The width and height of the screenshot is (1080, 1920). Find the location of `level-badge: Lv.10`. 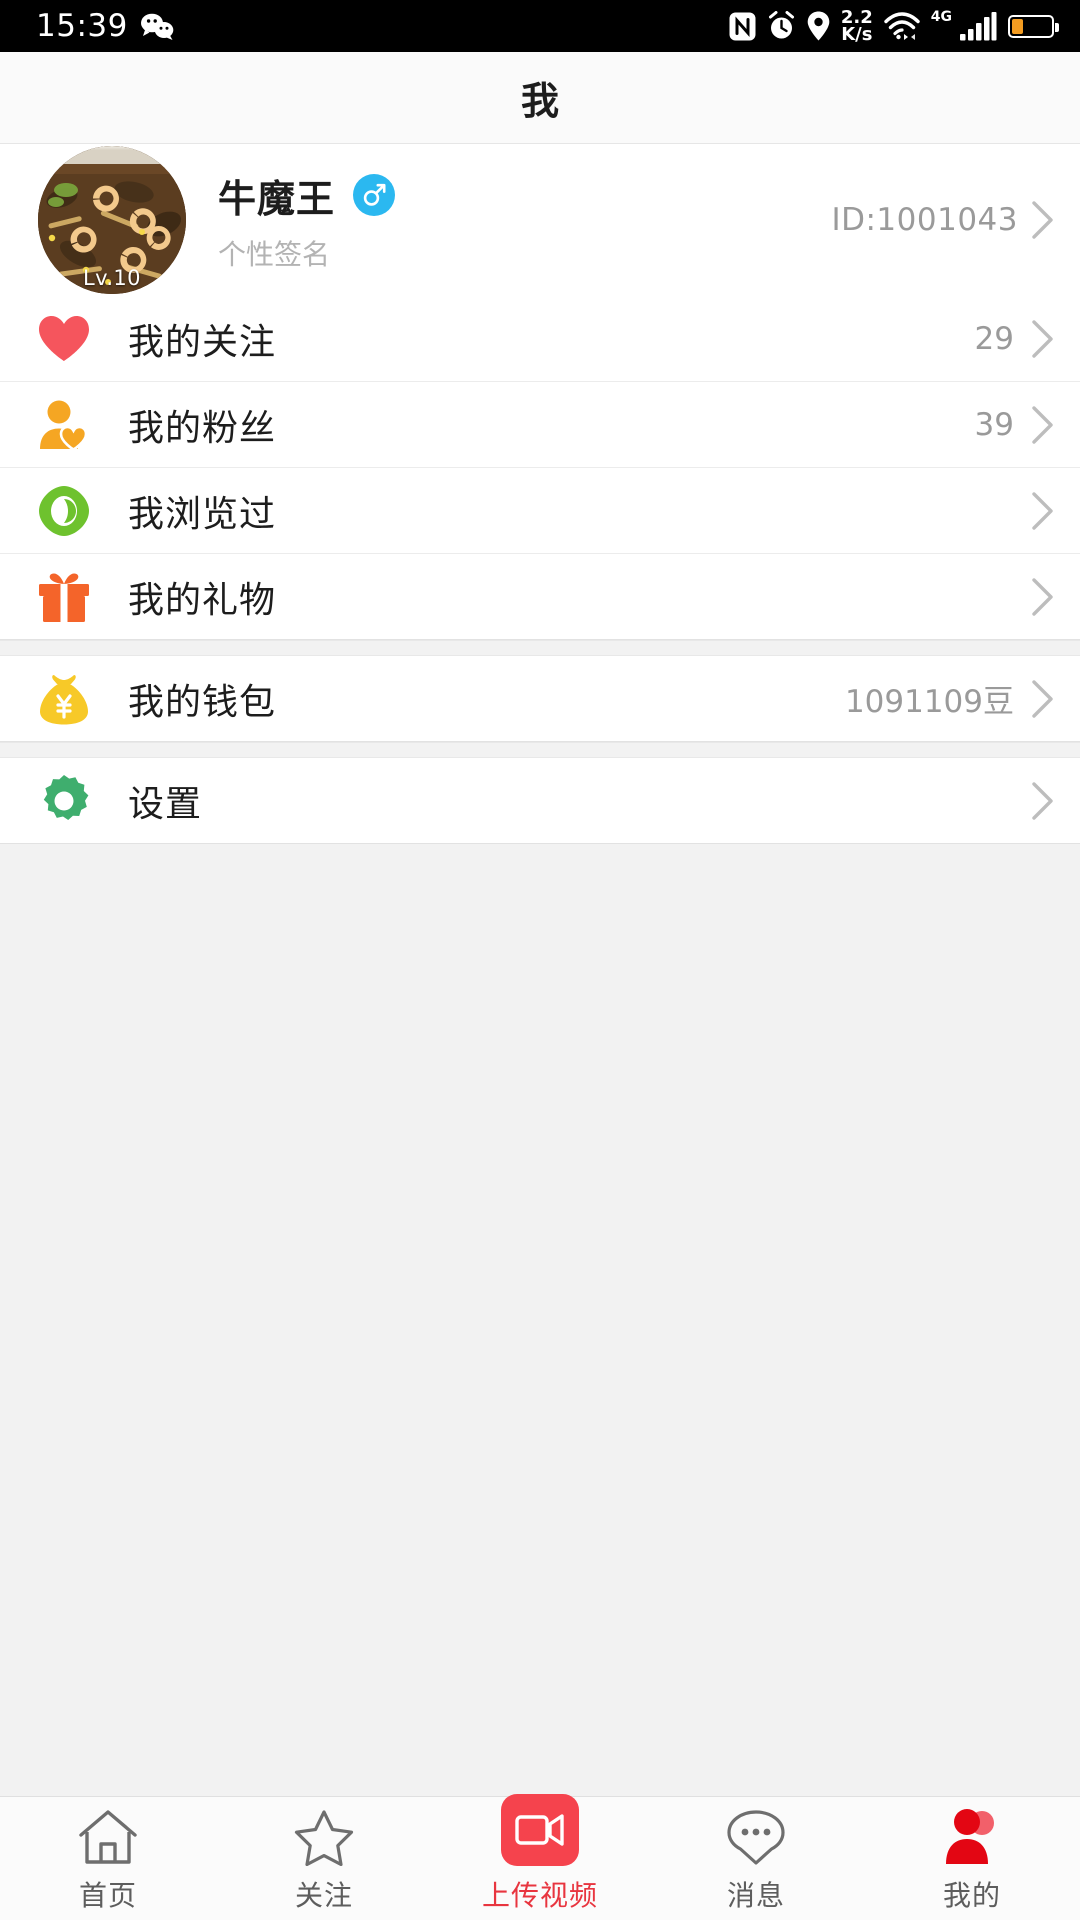

level-badge: Lv.10 is located at coordinates (112, 278).